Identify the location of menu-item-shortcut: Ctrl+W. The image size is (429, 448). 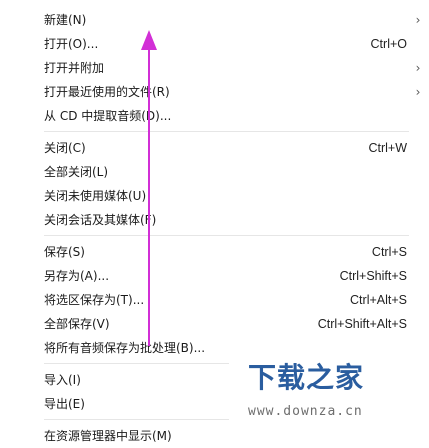
(387, 148).